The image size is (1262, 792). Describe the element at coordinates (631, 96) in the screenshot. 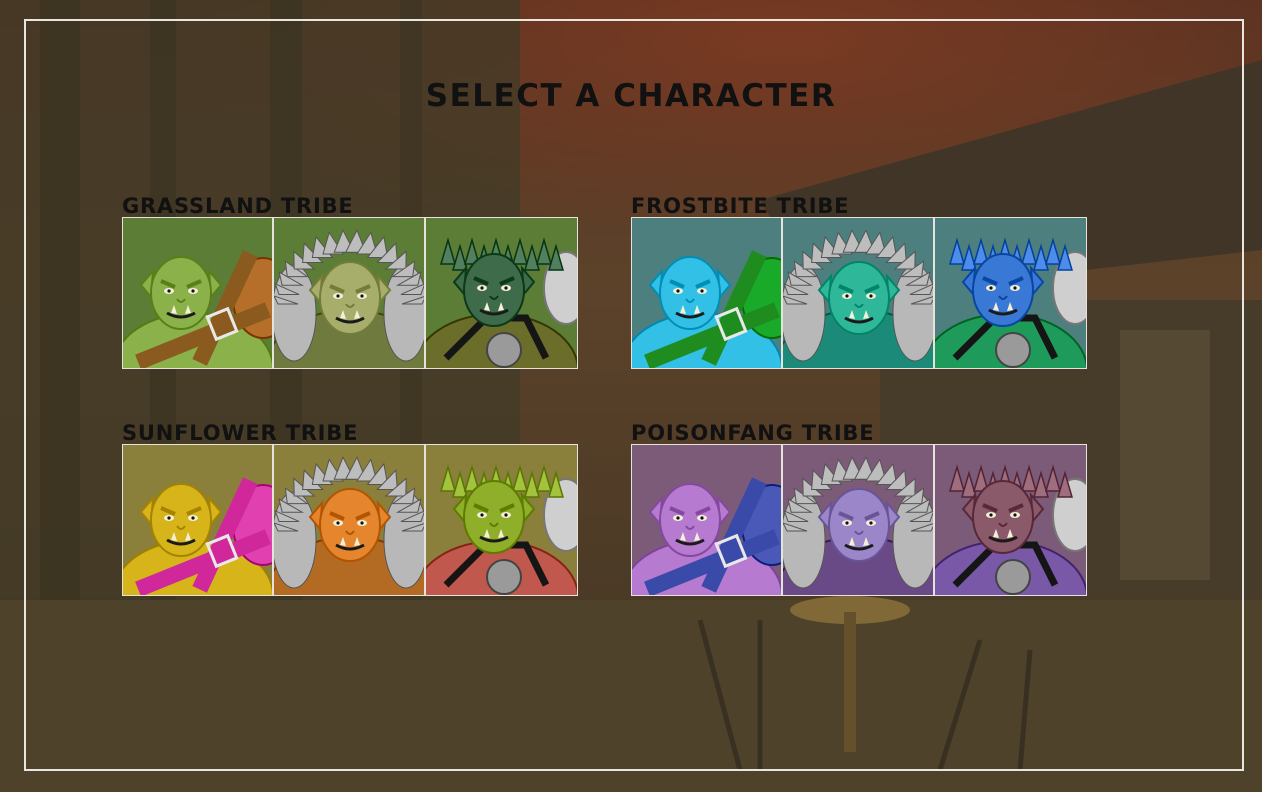

I see `screen-title: SELECT A CHARACTER` at that location.